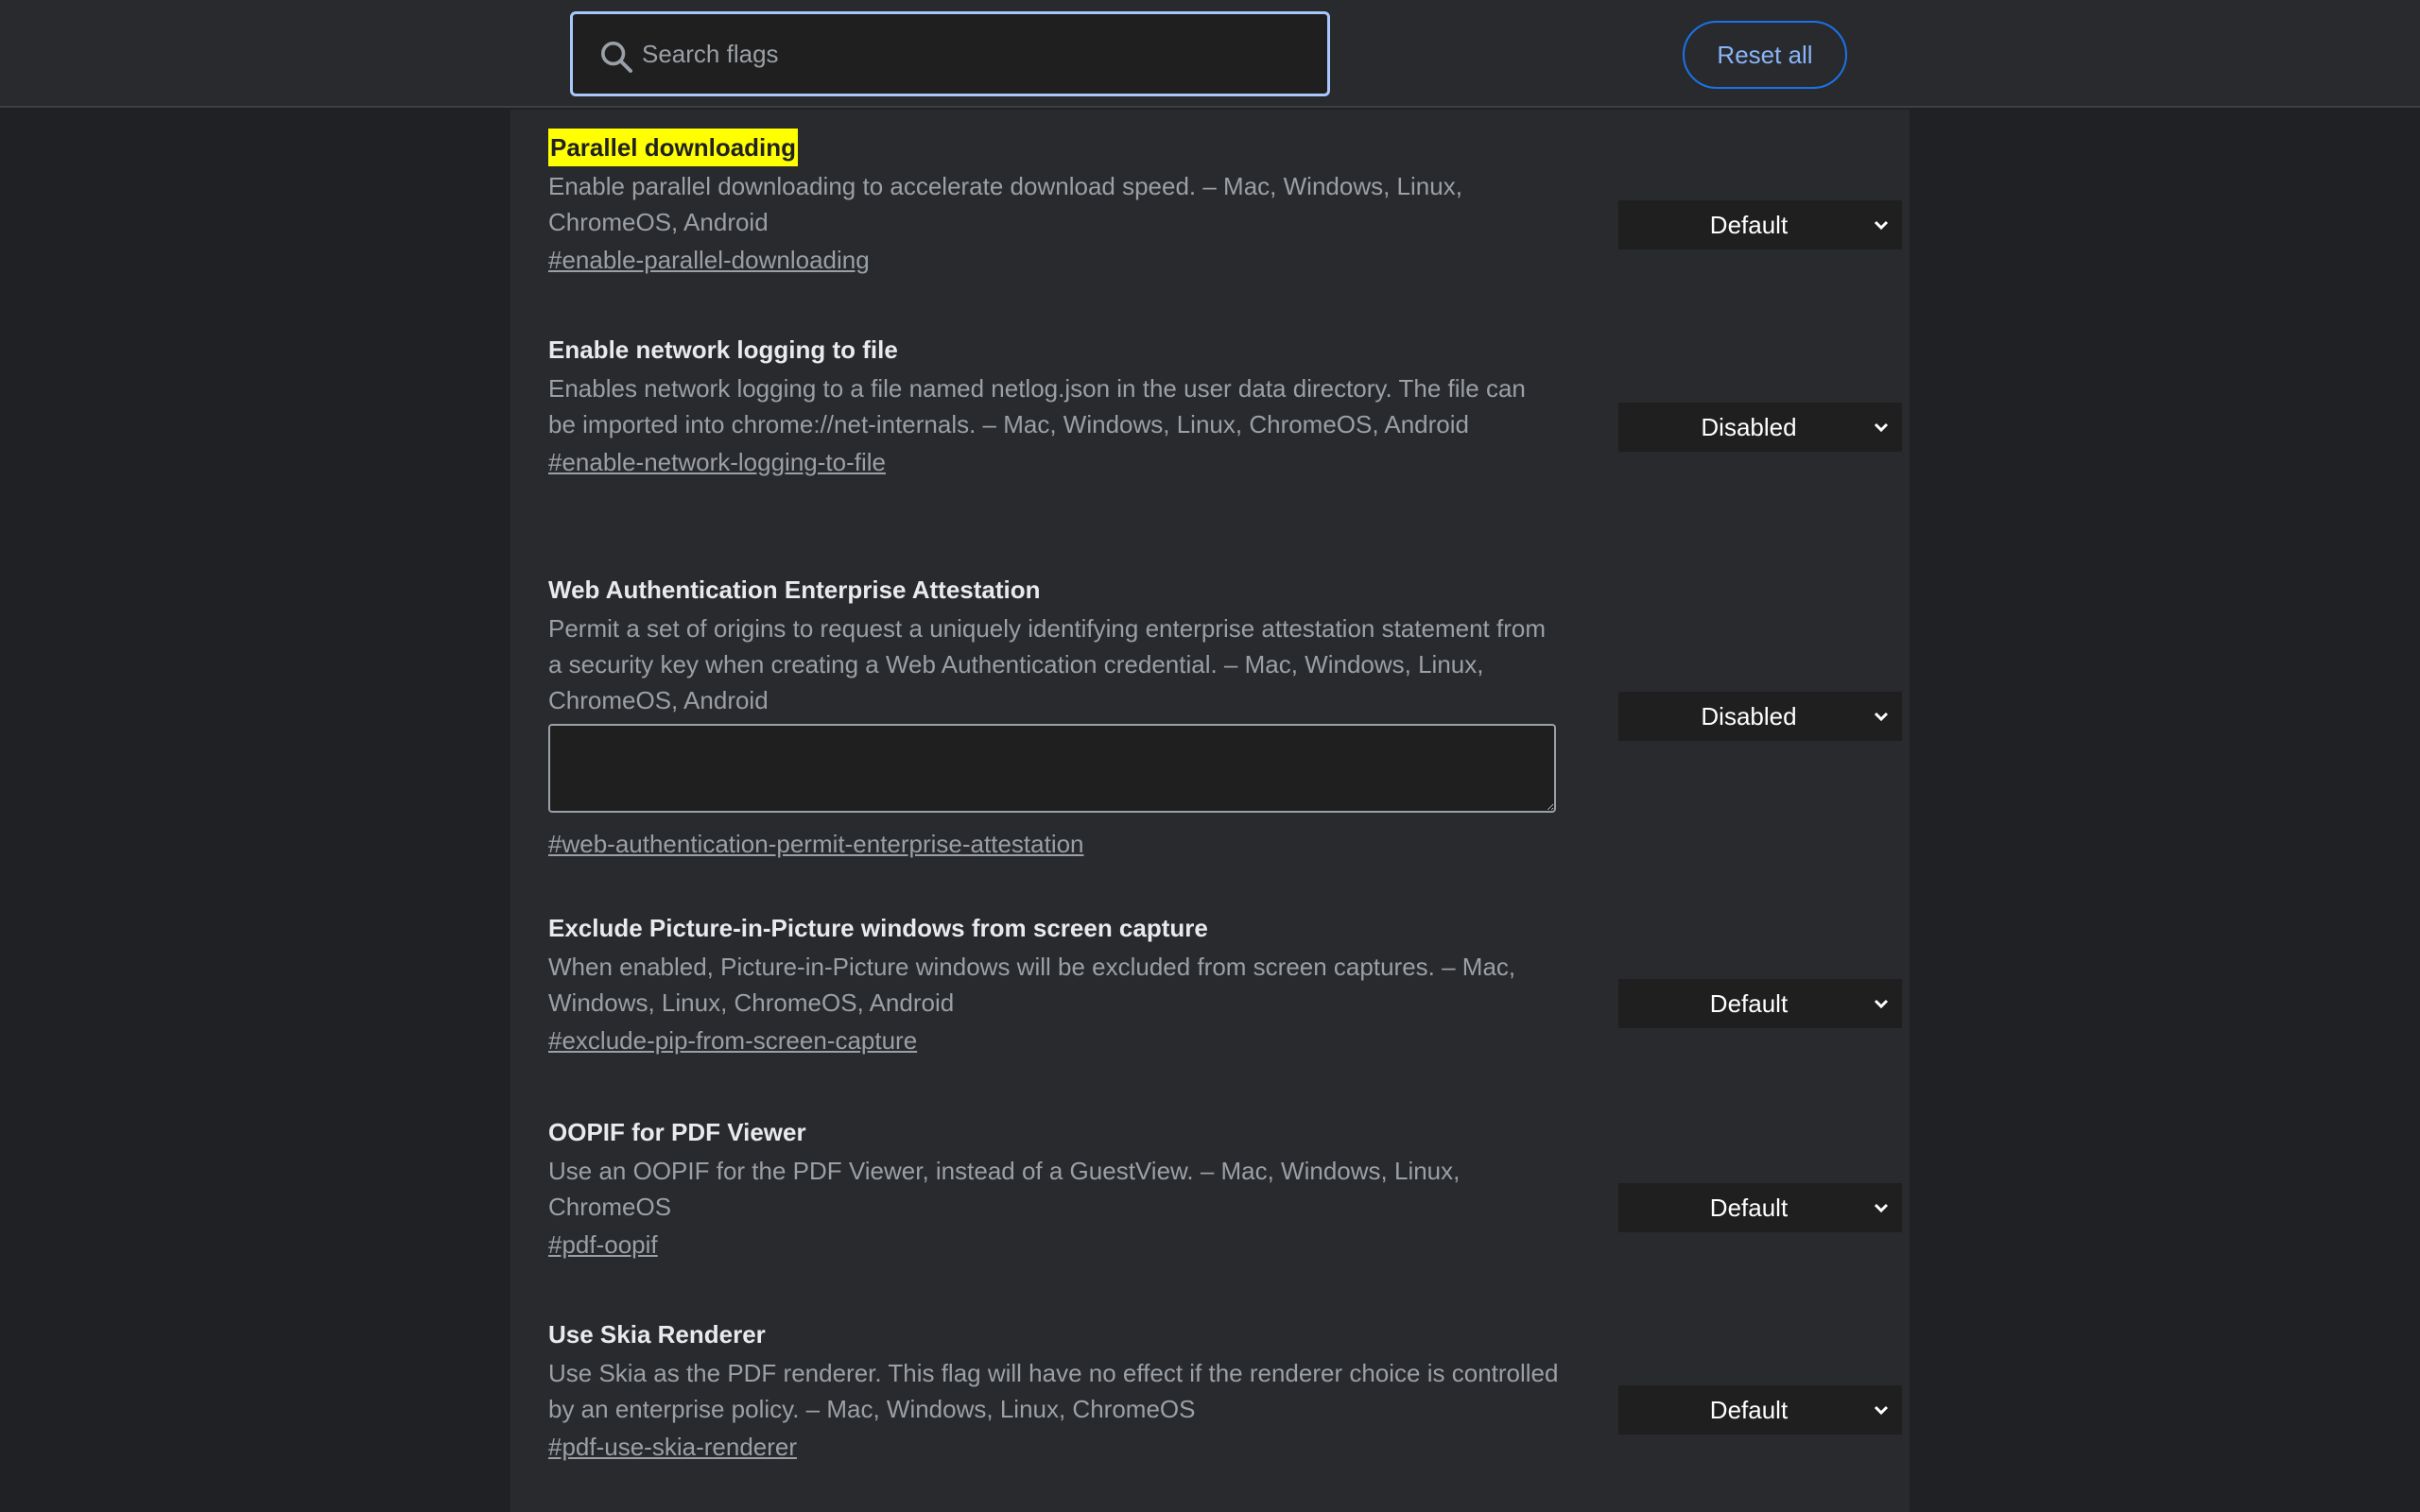 The width and height of the screenshot is (2420, 1512). Describe the element at coordinates (603, 1245) in the screenshot. I see `flag-permalink: #pdf-oopif` at that location.